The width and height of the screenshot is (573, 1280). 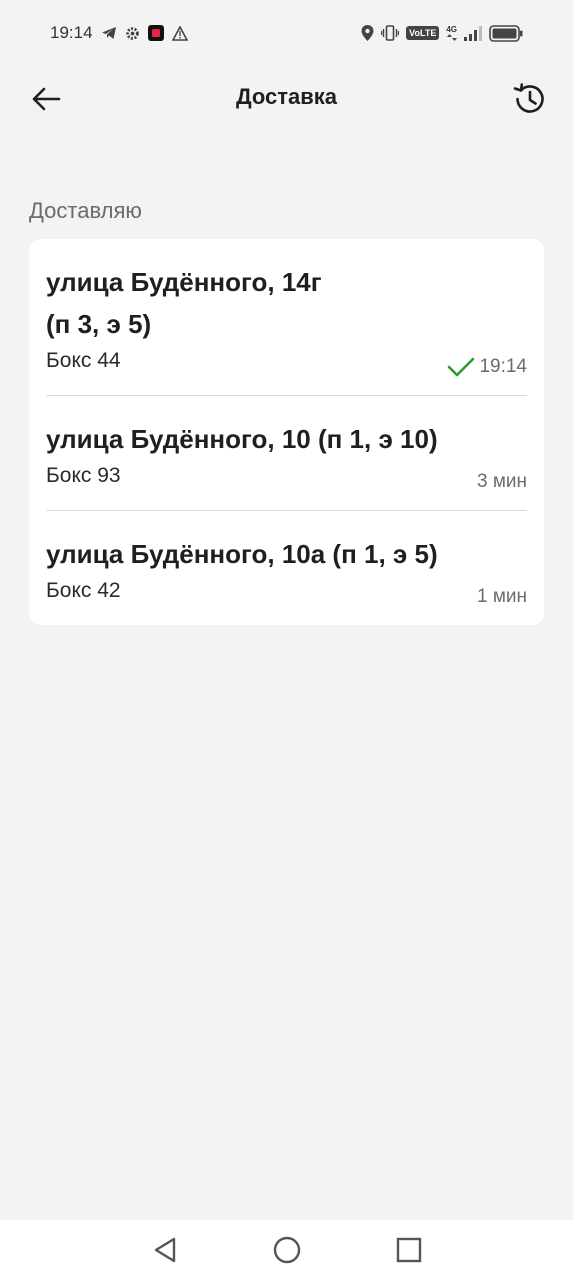 I want to click on delivery-details: Бокс 42 1 мин, so click(x=286, y=592).